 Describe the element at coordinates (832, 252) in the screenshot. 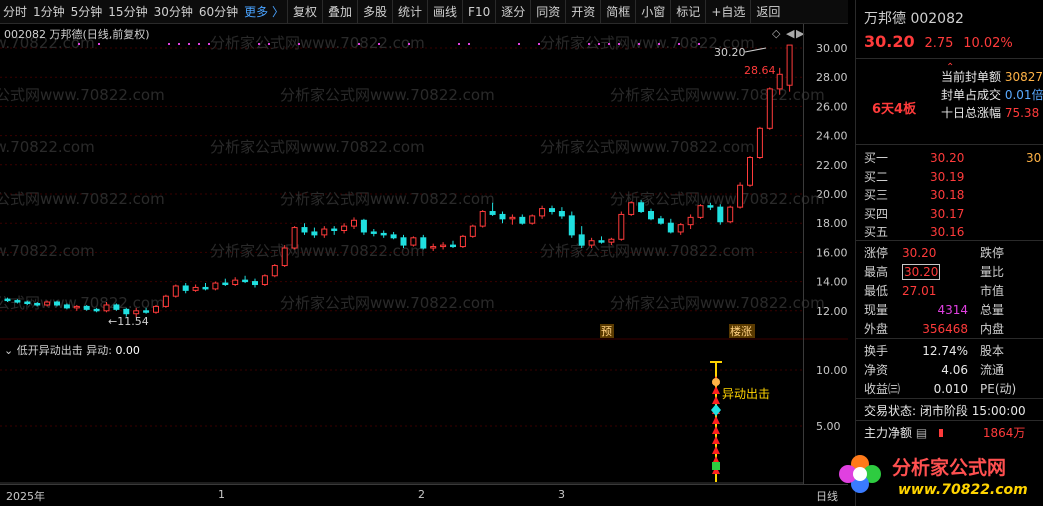

I see `y-tick-label: 16.00` at that location.